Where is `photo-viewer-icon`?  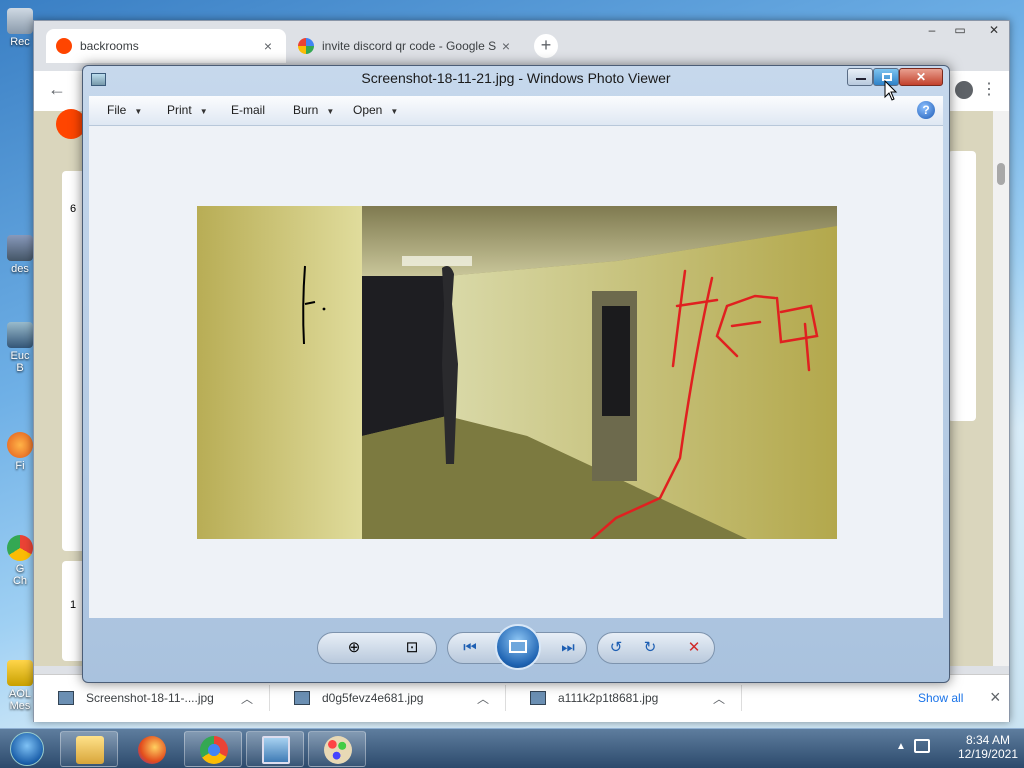 photo-viewer-icon is located at coordinates (276, 750).